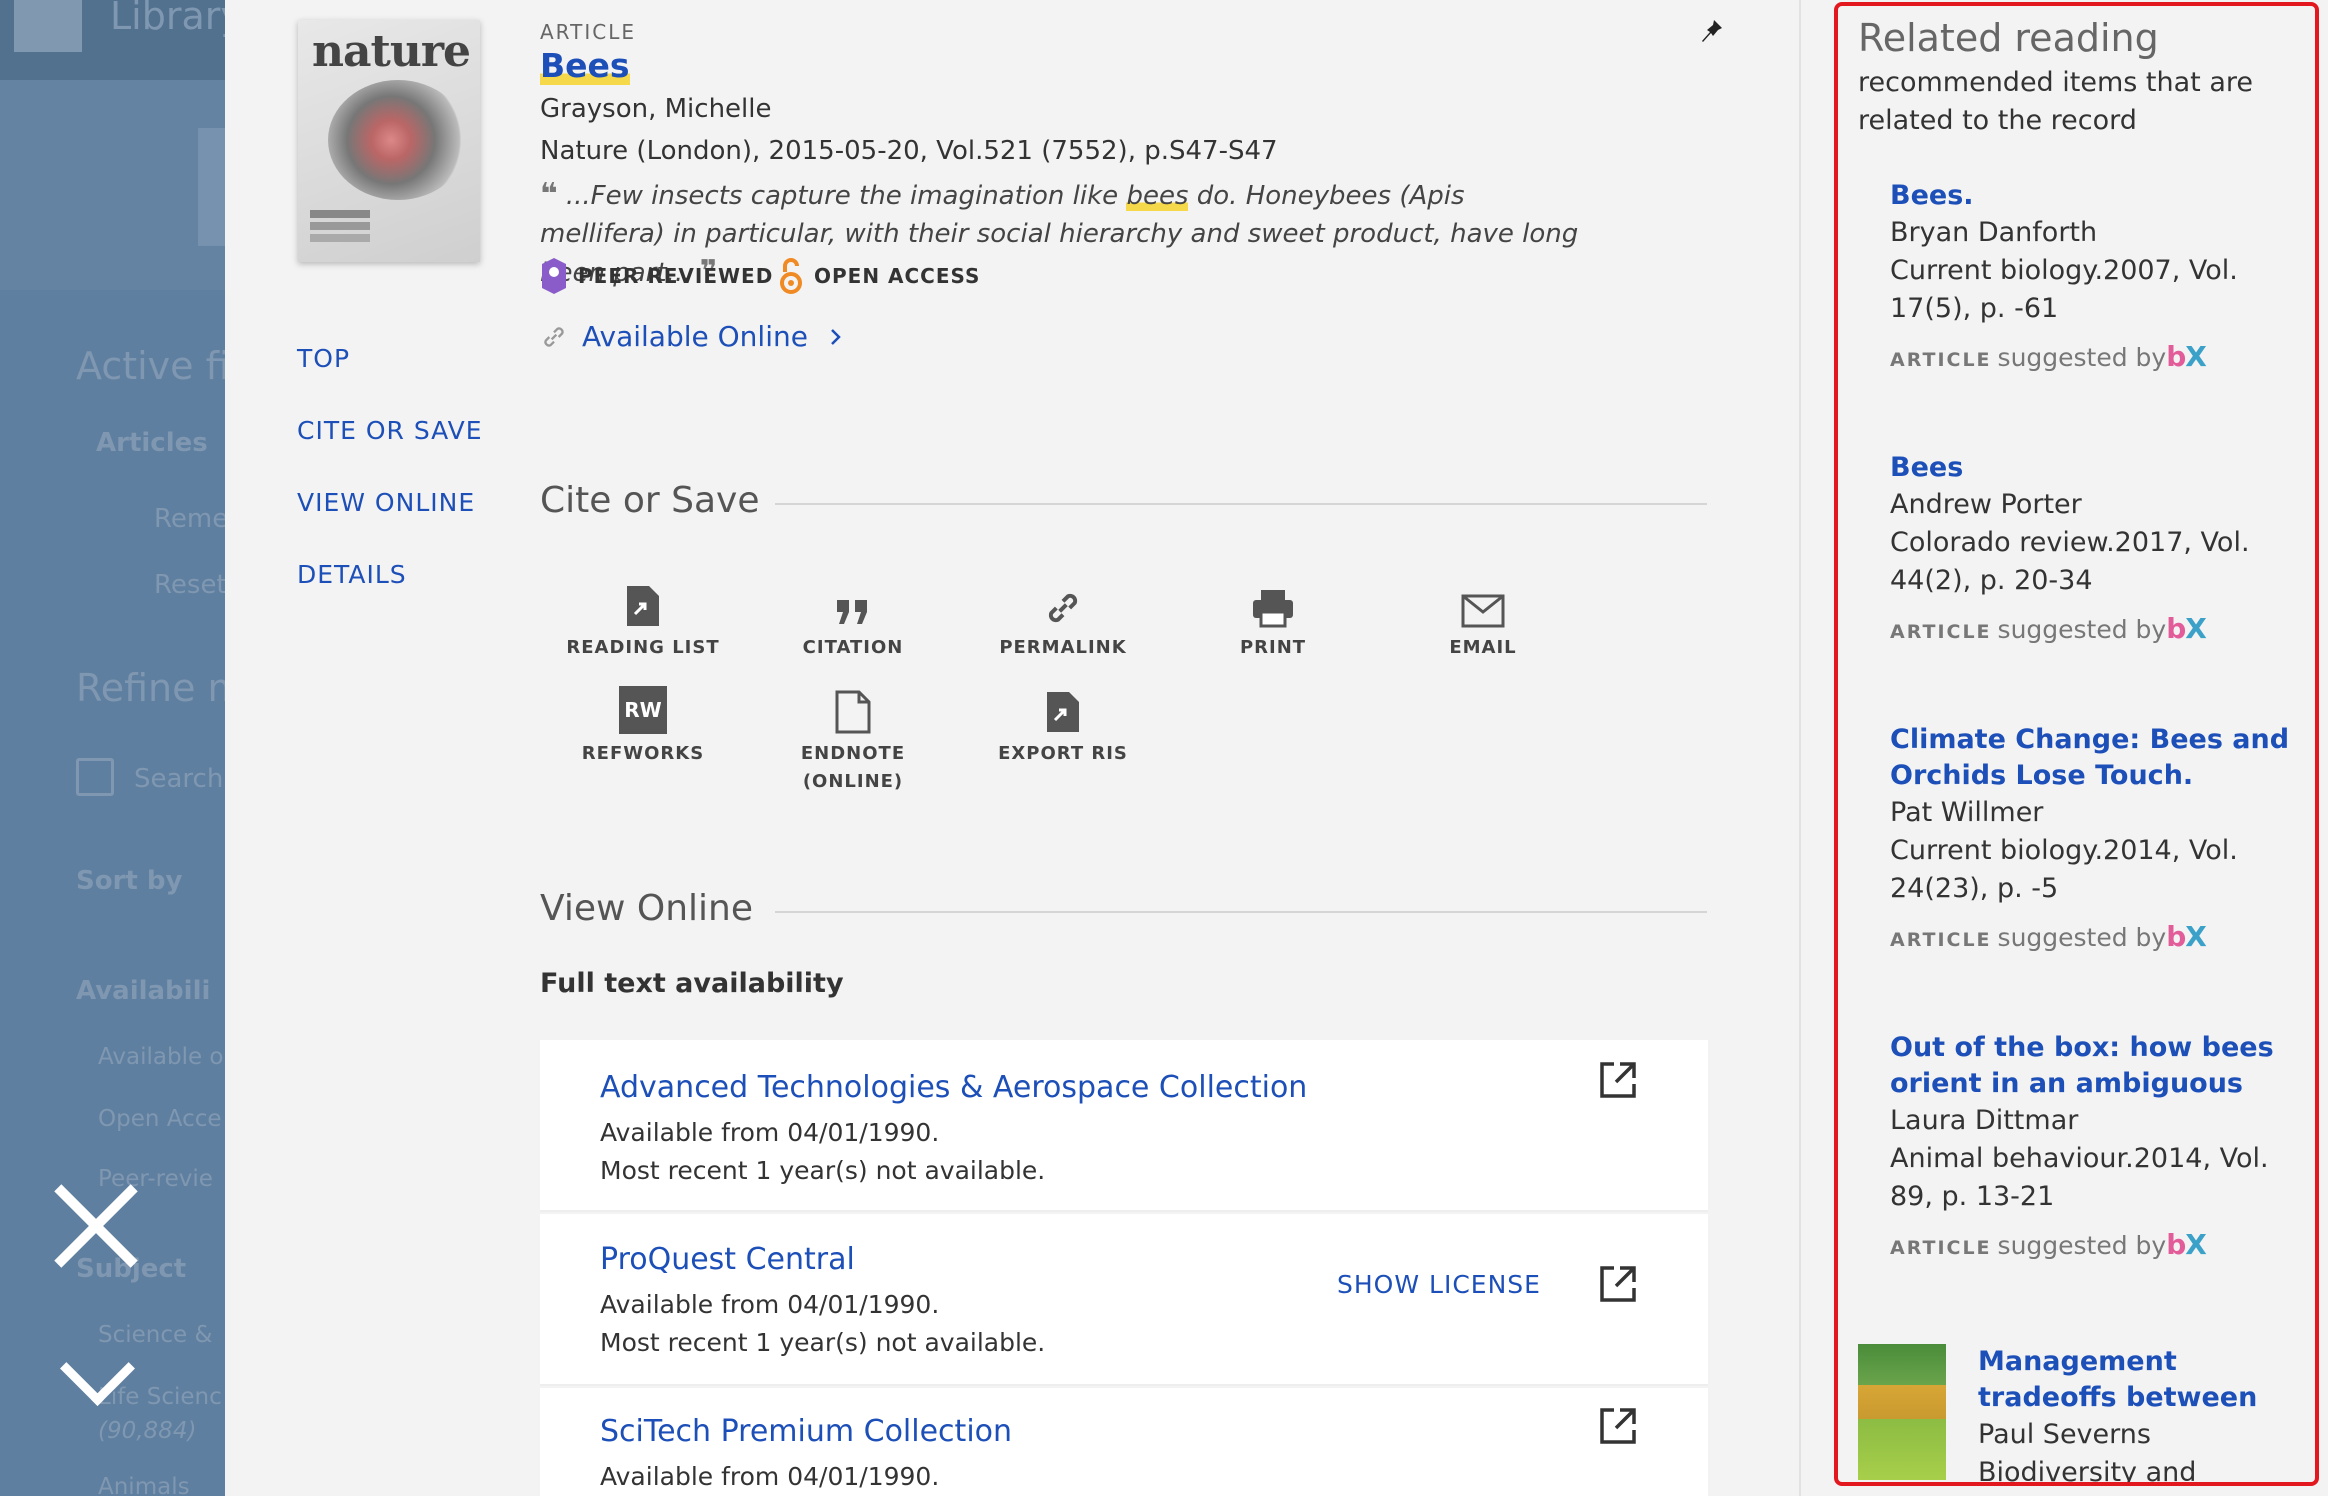 This screenshot has width=2328, height=1496. I want to click on nav-view-online: VIEW ONLINE, so click(386, 502).